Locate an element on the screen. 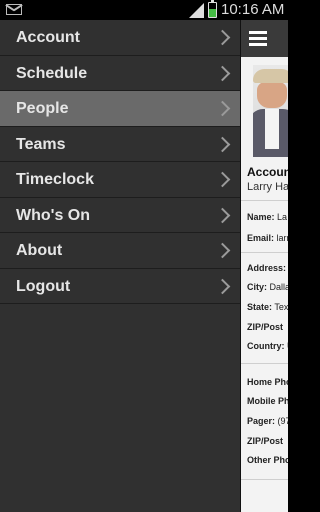 This screenshot has width=320, height=512. menu-item-about: About is located at coordinates (120, 251).